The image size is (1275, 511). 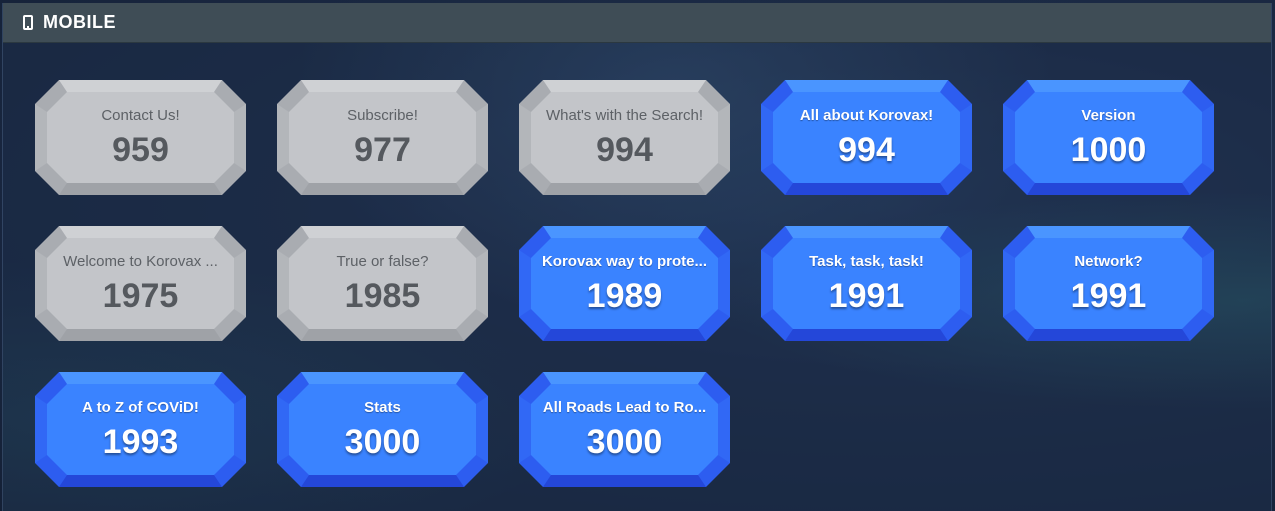 I want to click on challenge-badge: All Roads Lead to Ro... 3000, so click(x=624, y=429).